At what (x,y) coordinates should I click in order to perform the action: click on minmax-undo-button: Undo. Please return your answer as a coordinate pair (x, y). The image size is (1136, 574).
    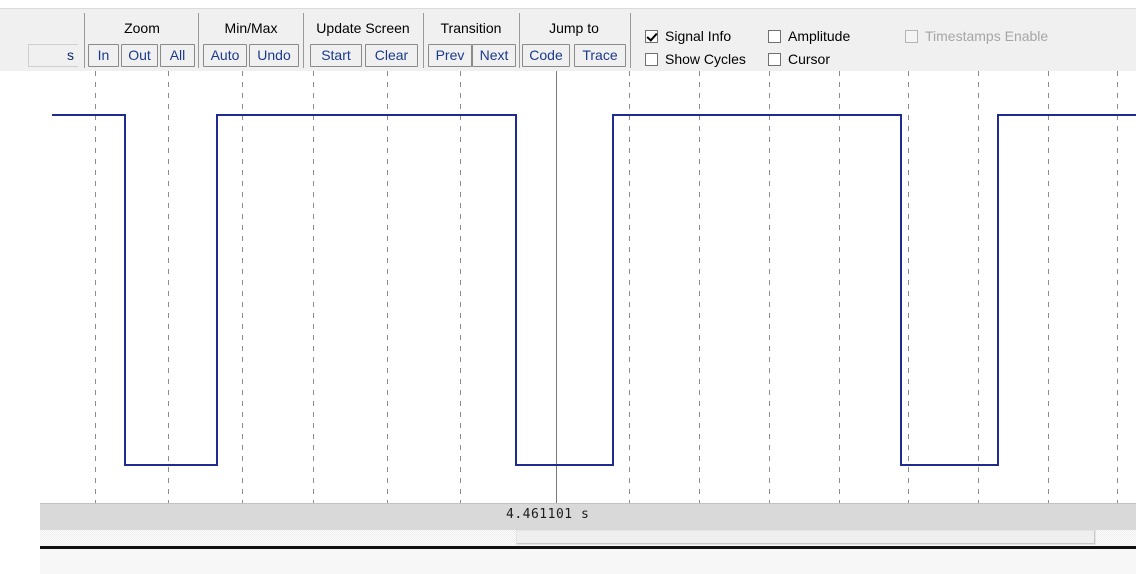
    Looking at the image, I should click on (274, 55).